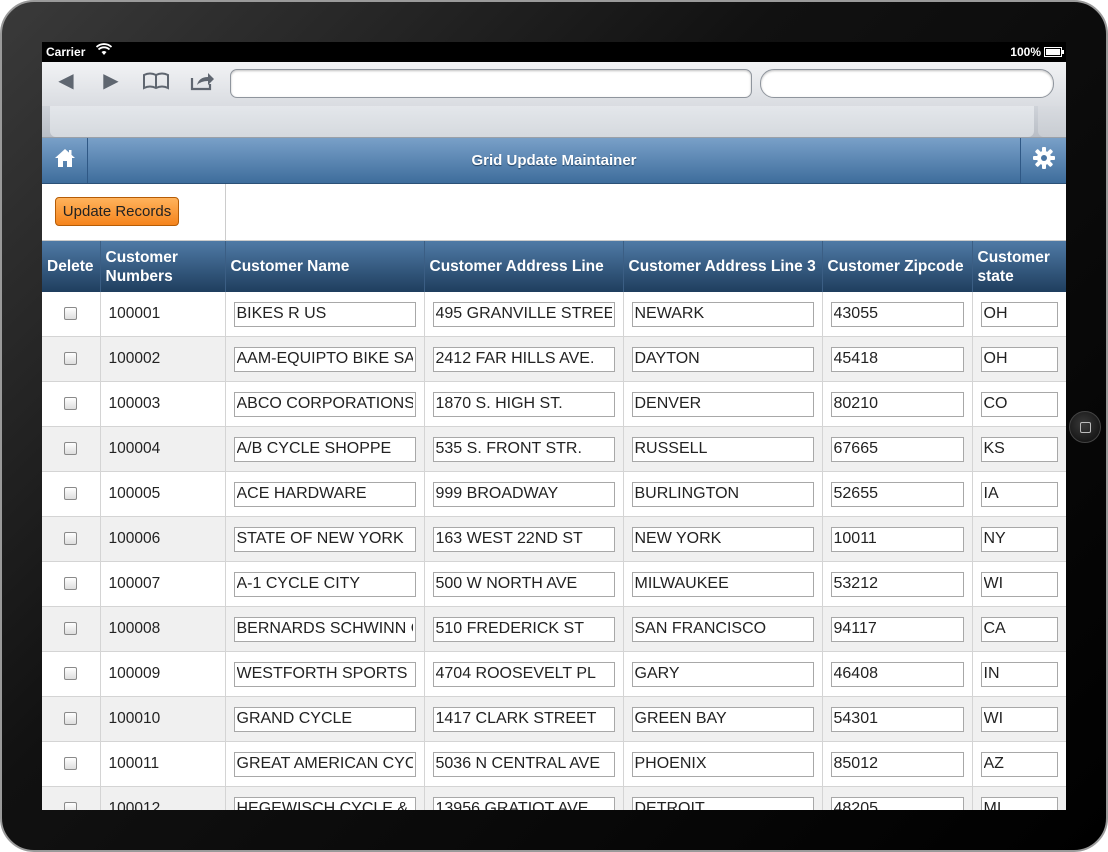 The image size is (1108, 852). What do you see at coordinates (542, 121) in the screenshot?
I see `browser-tab` at bounding box center [542, 121].